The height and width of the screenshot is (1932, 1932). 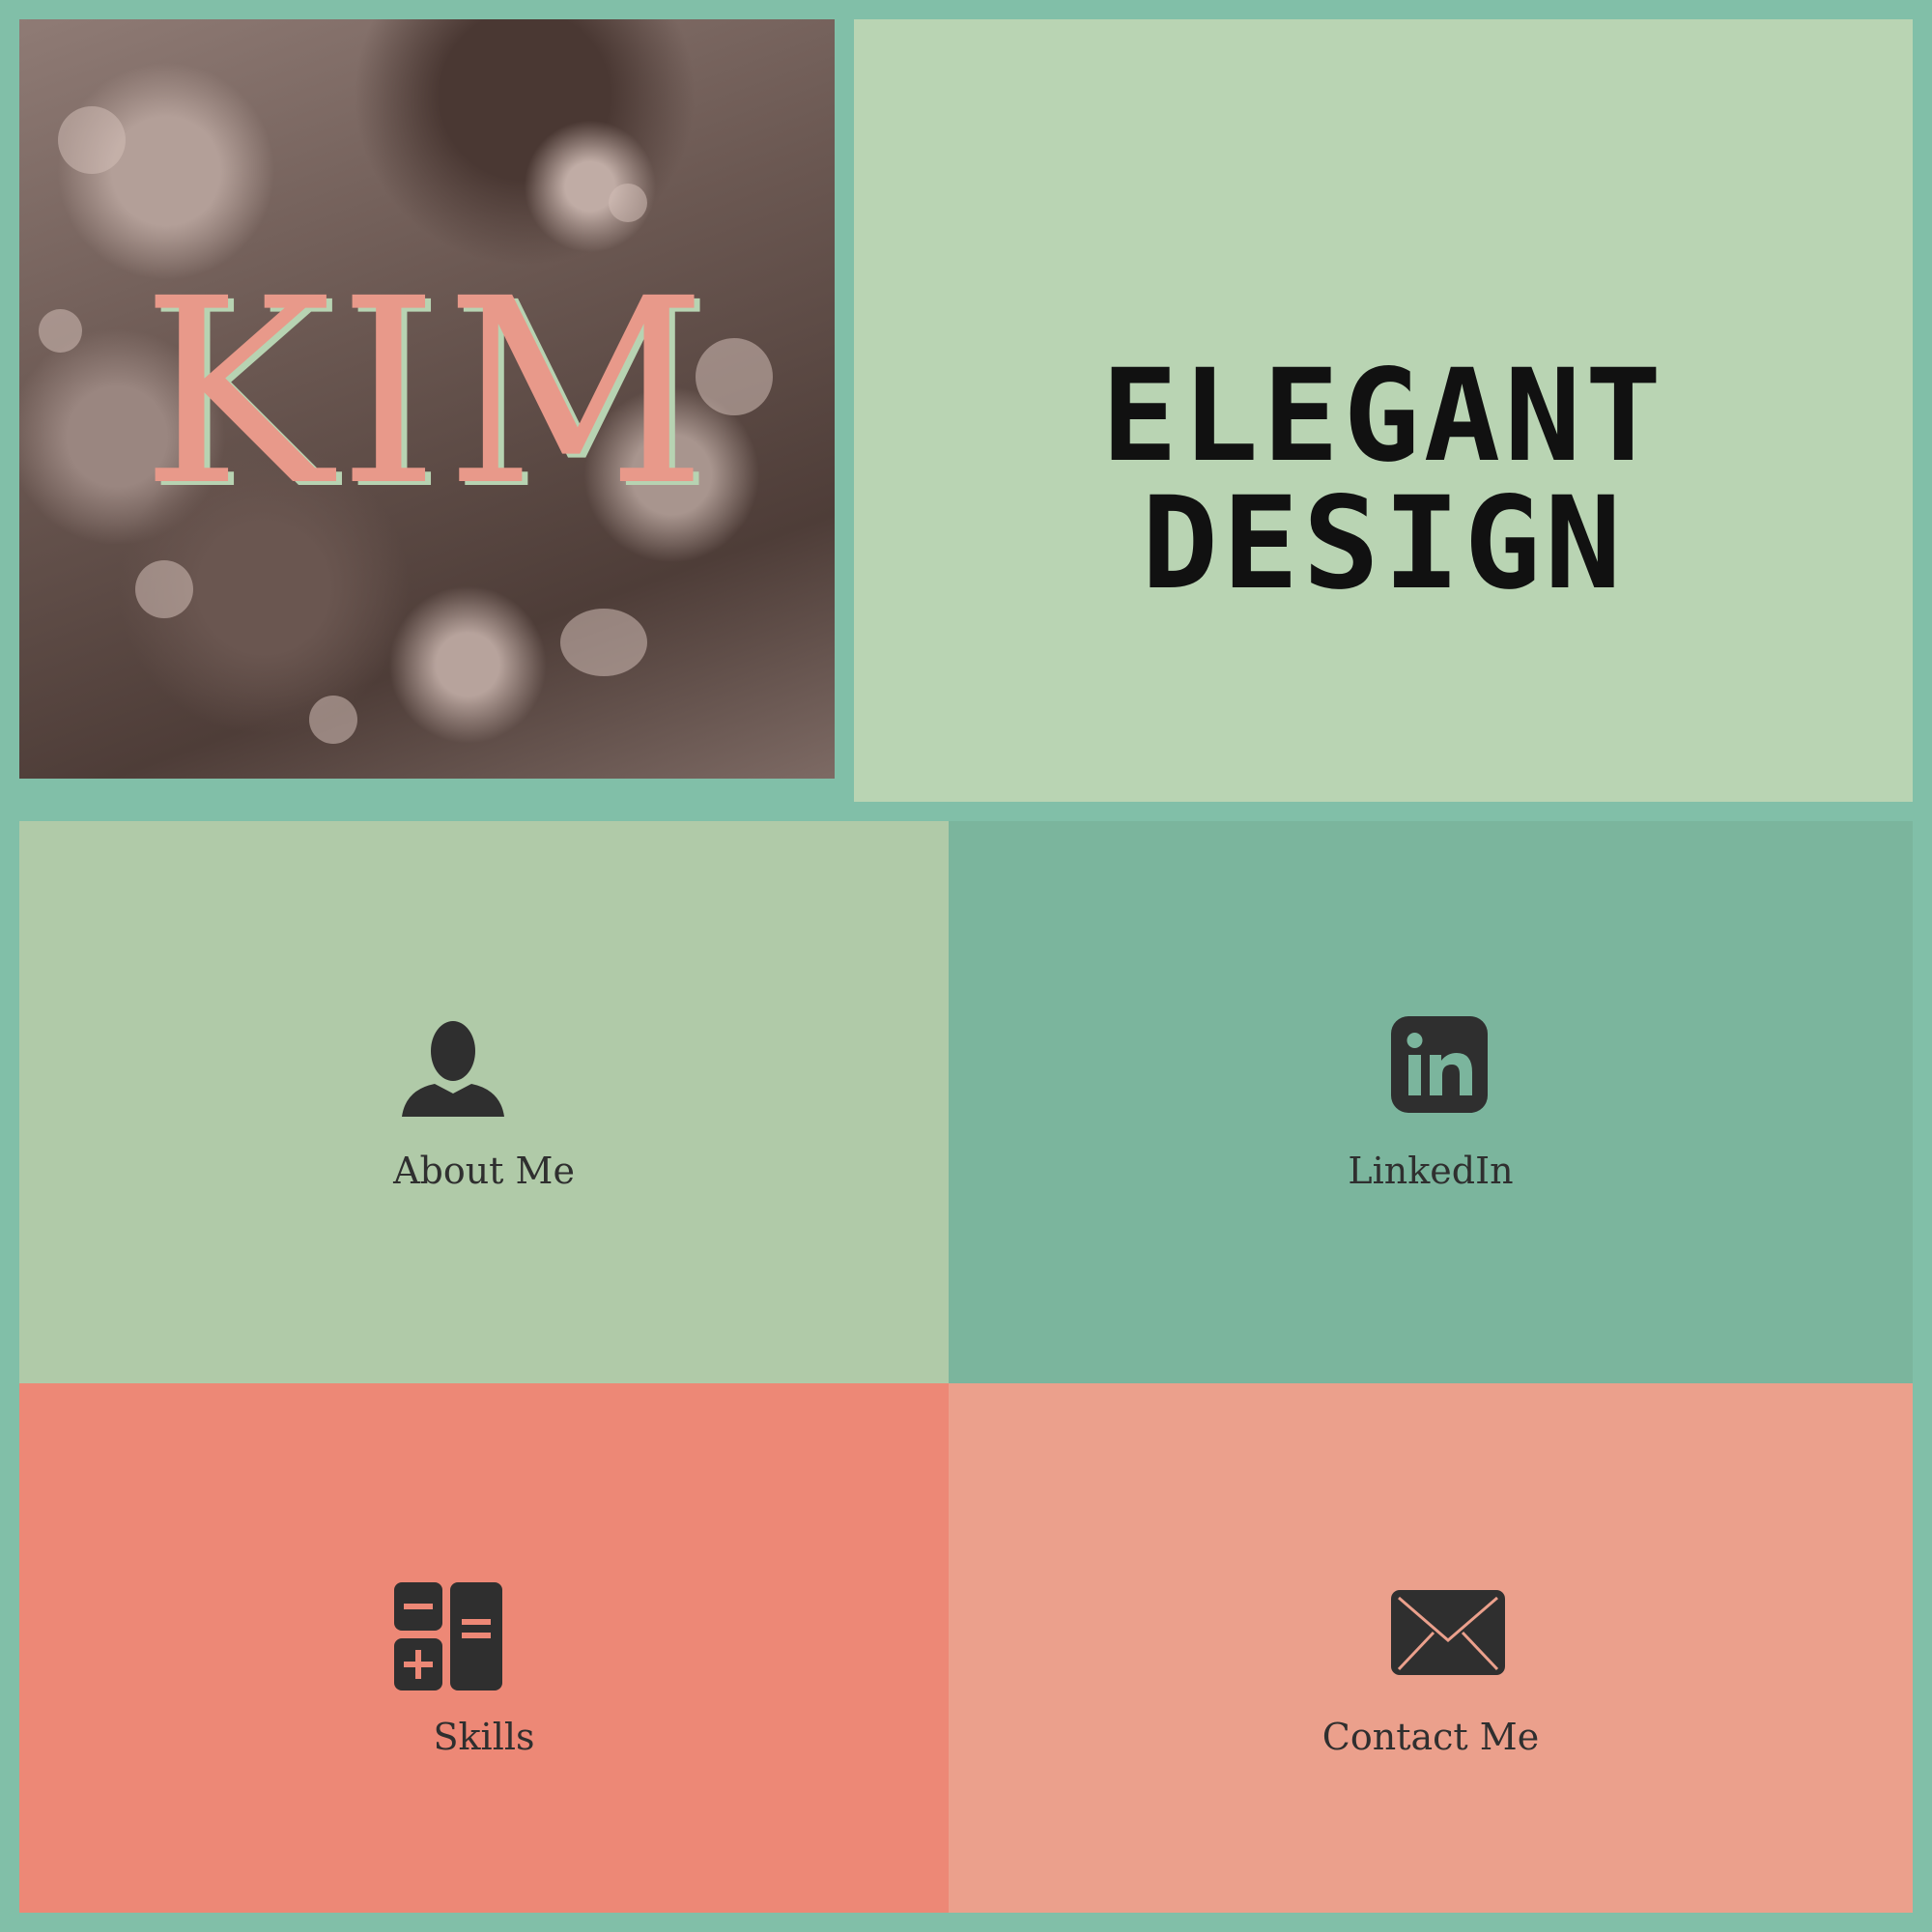 What do you see at coordinates (1431, 1171) in the screenshot?
I see `linkedin-label: LinkedIn` at bounding box center [1431, 1171].